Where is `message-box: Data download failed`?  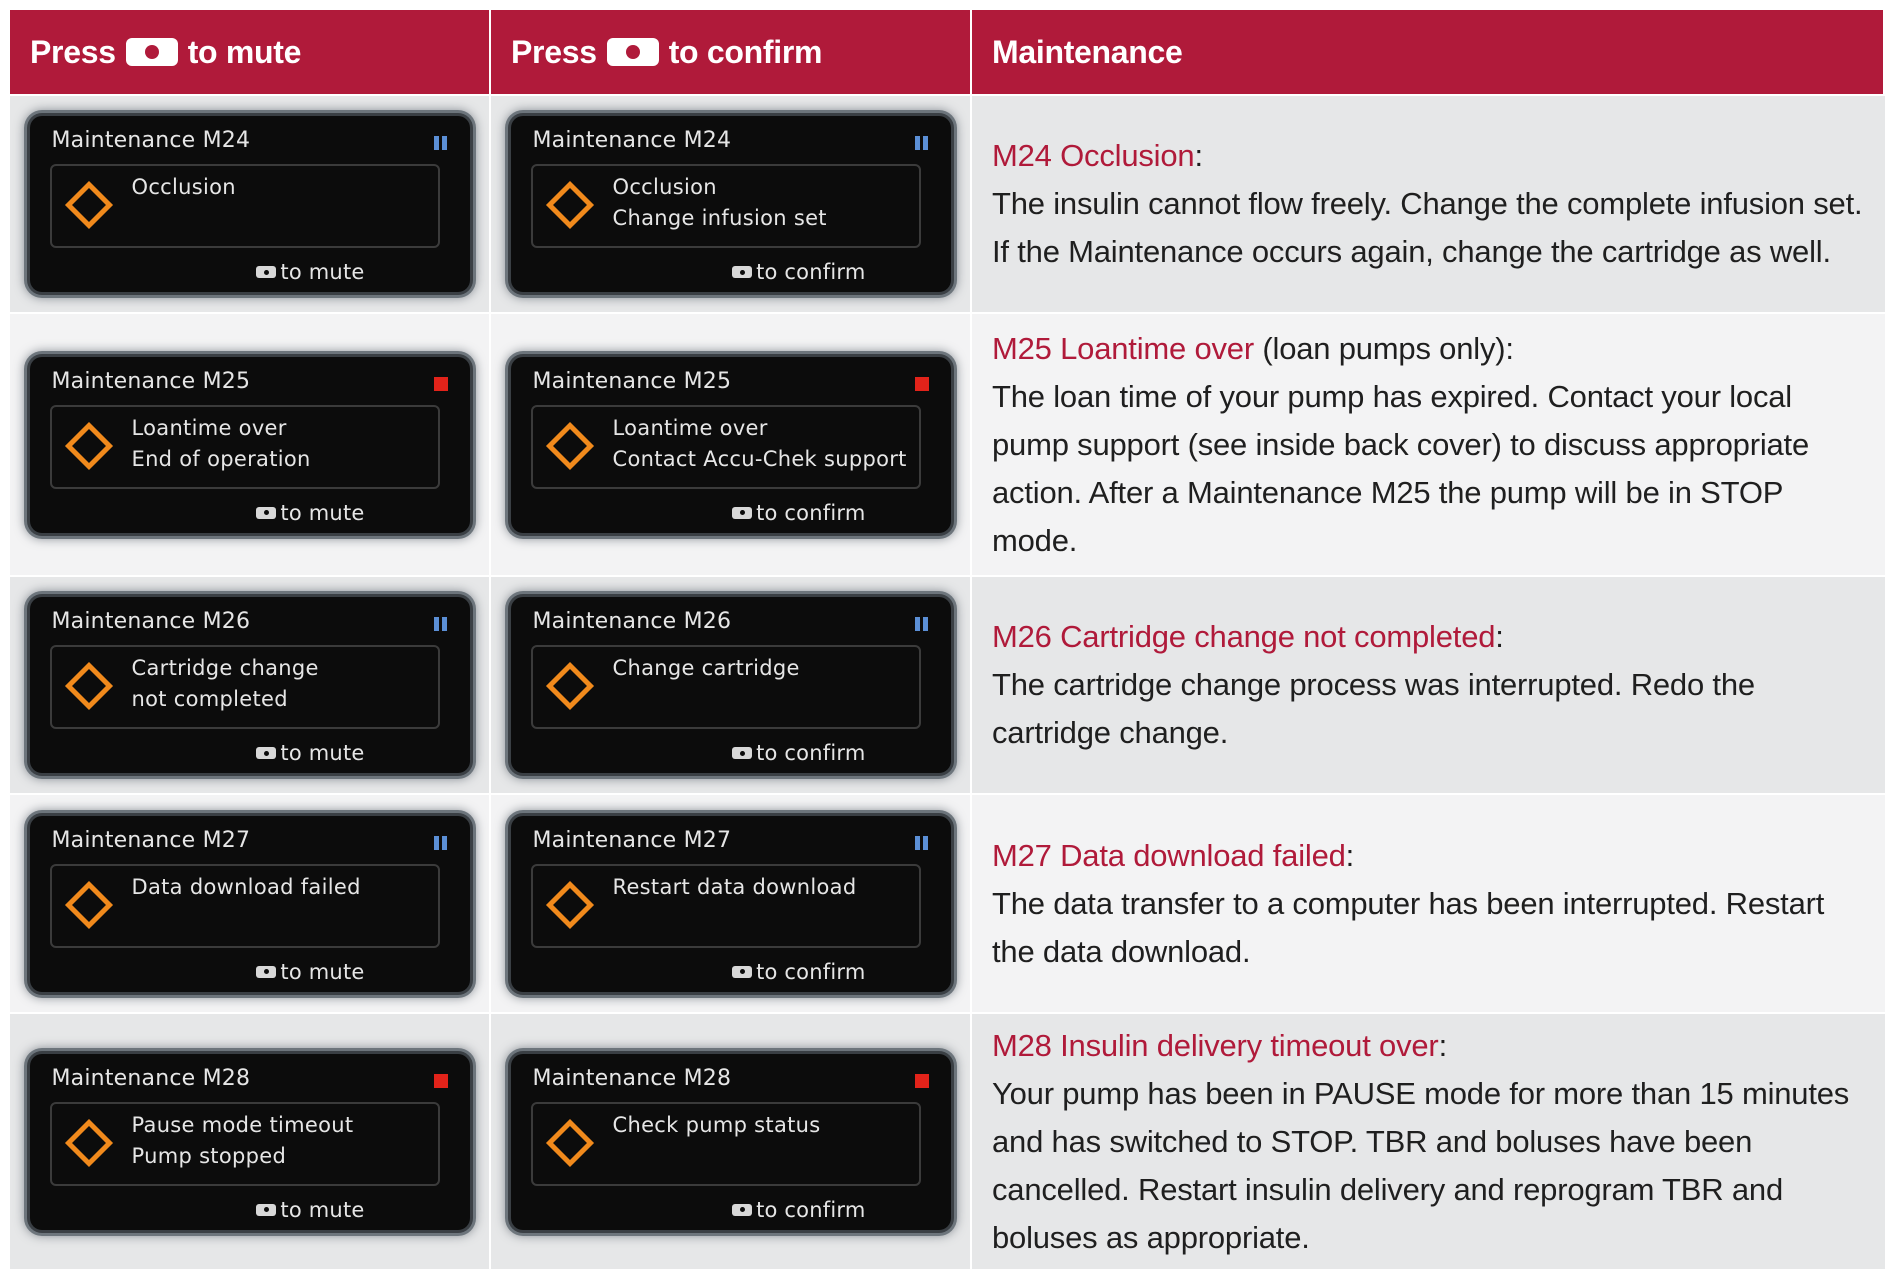
message-box: Data download failed is located at coordinates (244, 905).